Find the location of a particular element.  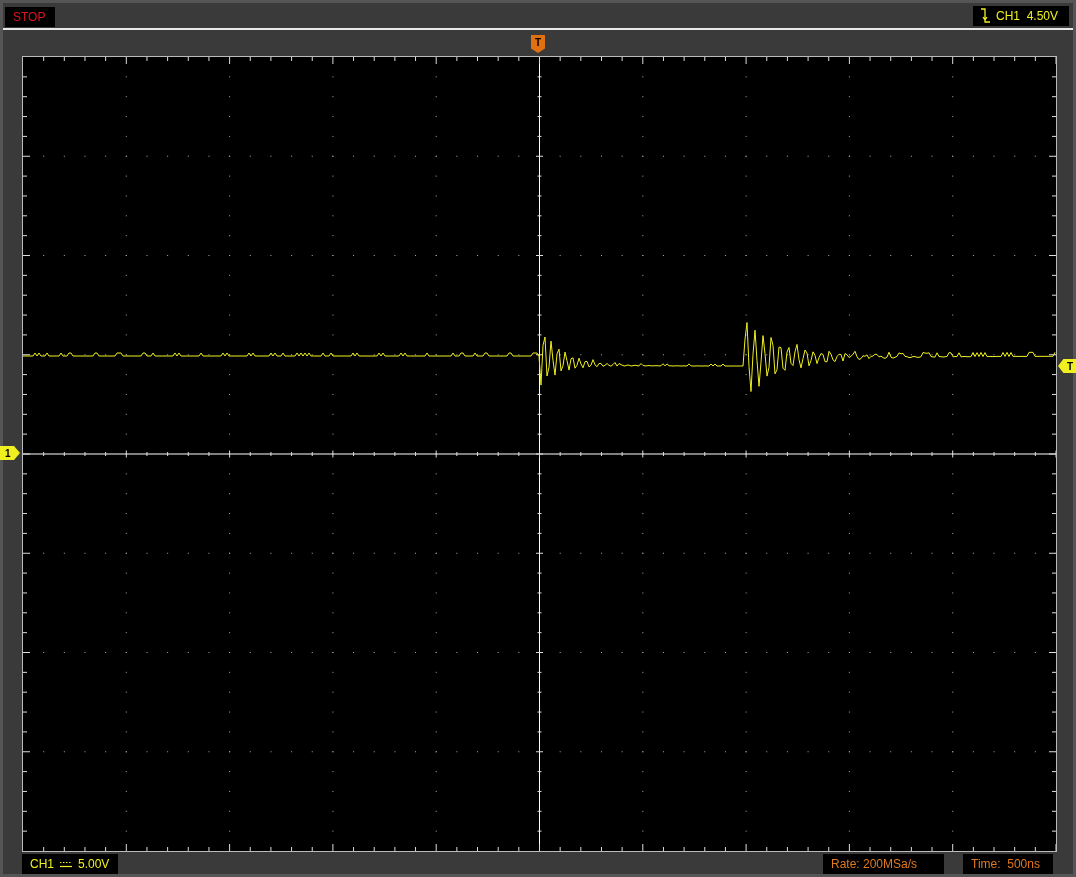

timebase-readout: Time: 500ns is located at coordinates (1008, 864).